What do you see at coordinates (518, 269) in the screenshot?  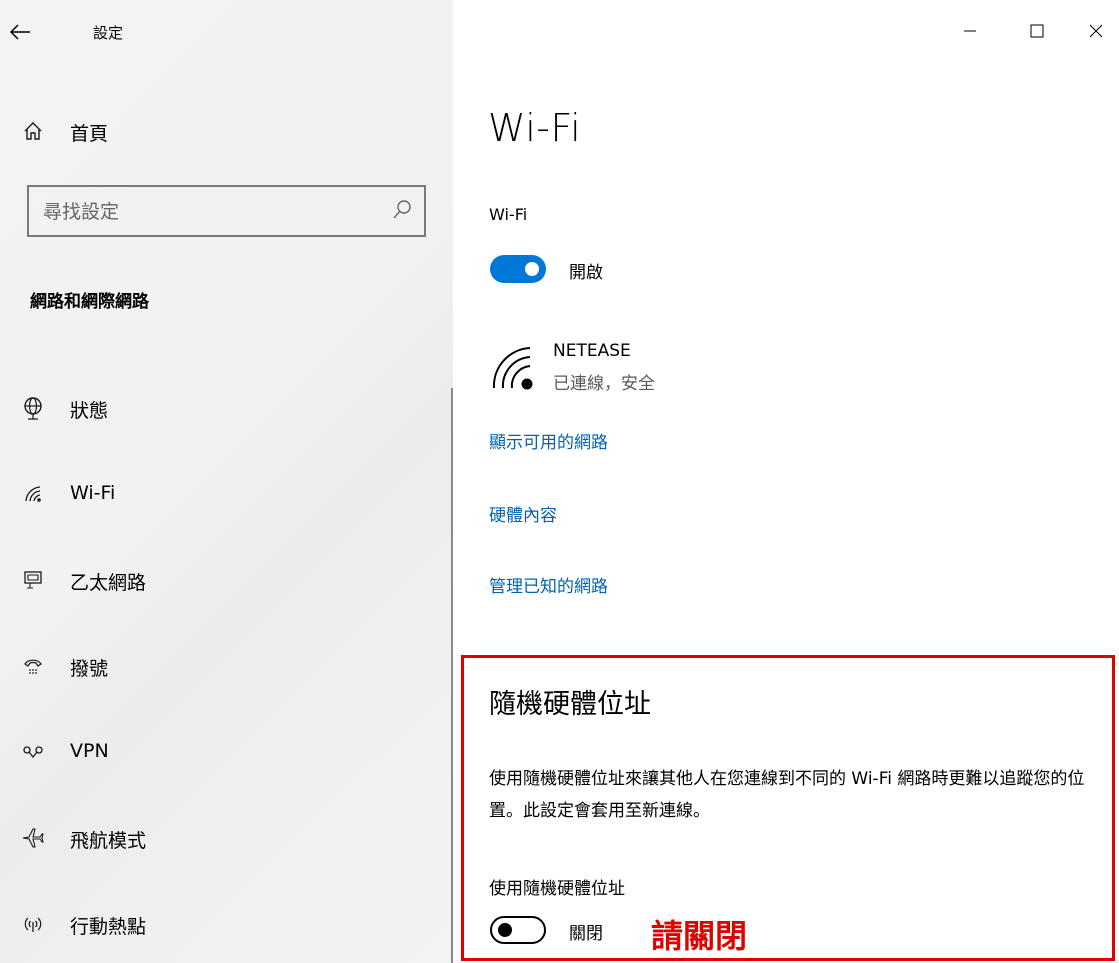 I see `wifi-toggle` at bounding box center [518, 269].